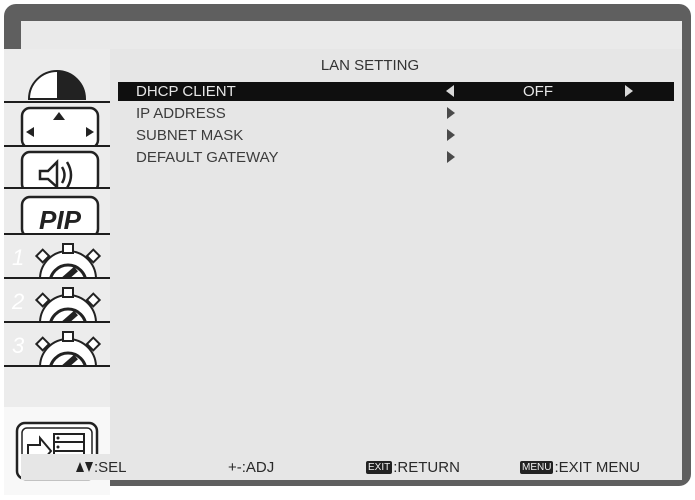 The height and width of the screenshot is (500, 695). I want to click on up-down-arrows-icon, so click(84, 467).